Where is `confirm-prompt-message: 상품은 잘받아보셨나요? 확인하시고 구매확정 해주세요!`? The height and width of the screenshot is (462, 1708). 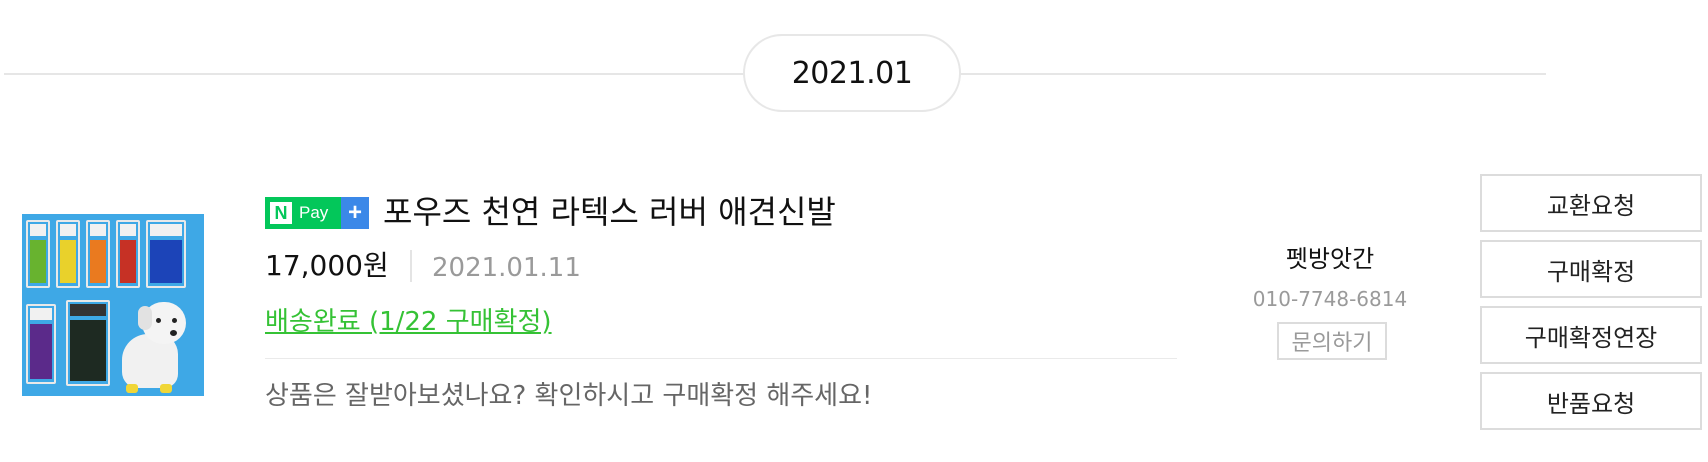
confirm-prompt-message: 상품은 잘받아보셨나요? 확인하시고 구매확정 해주세요! is located at coordinates (569, 396).